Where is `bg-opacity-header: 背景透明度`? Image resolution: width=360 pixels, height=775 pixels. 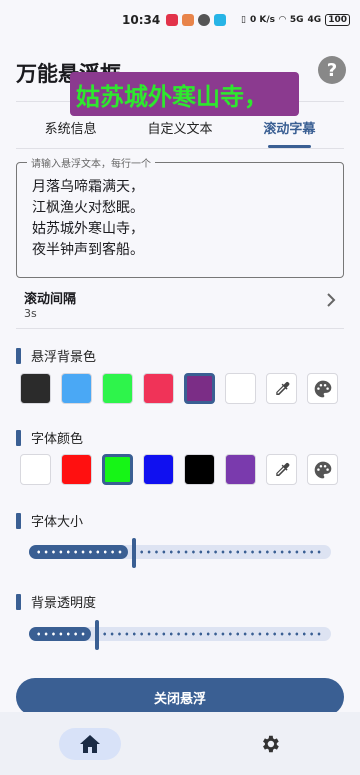 bg-opacity-header: 背景透明度 is located at coordinates (56, 601).